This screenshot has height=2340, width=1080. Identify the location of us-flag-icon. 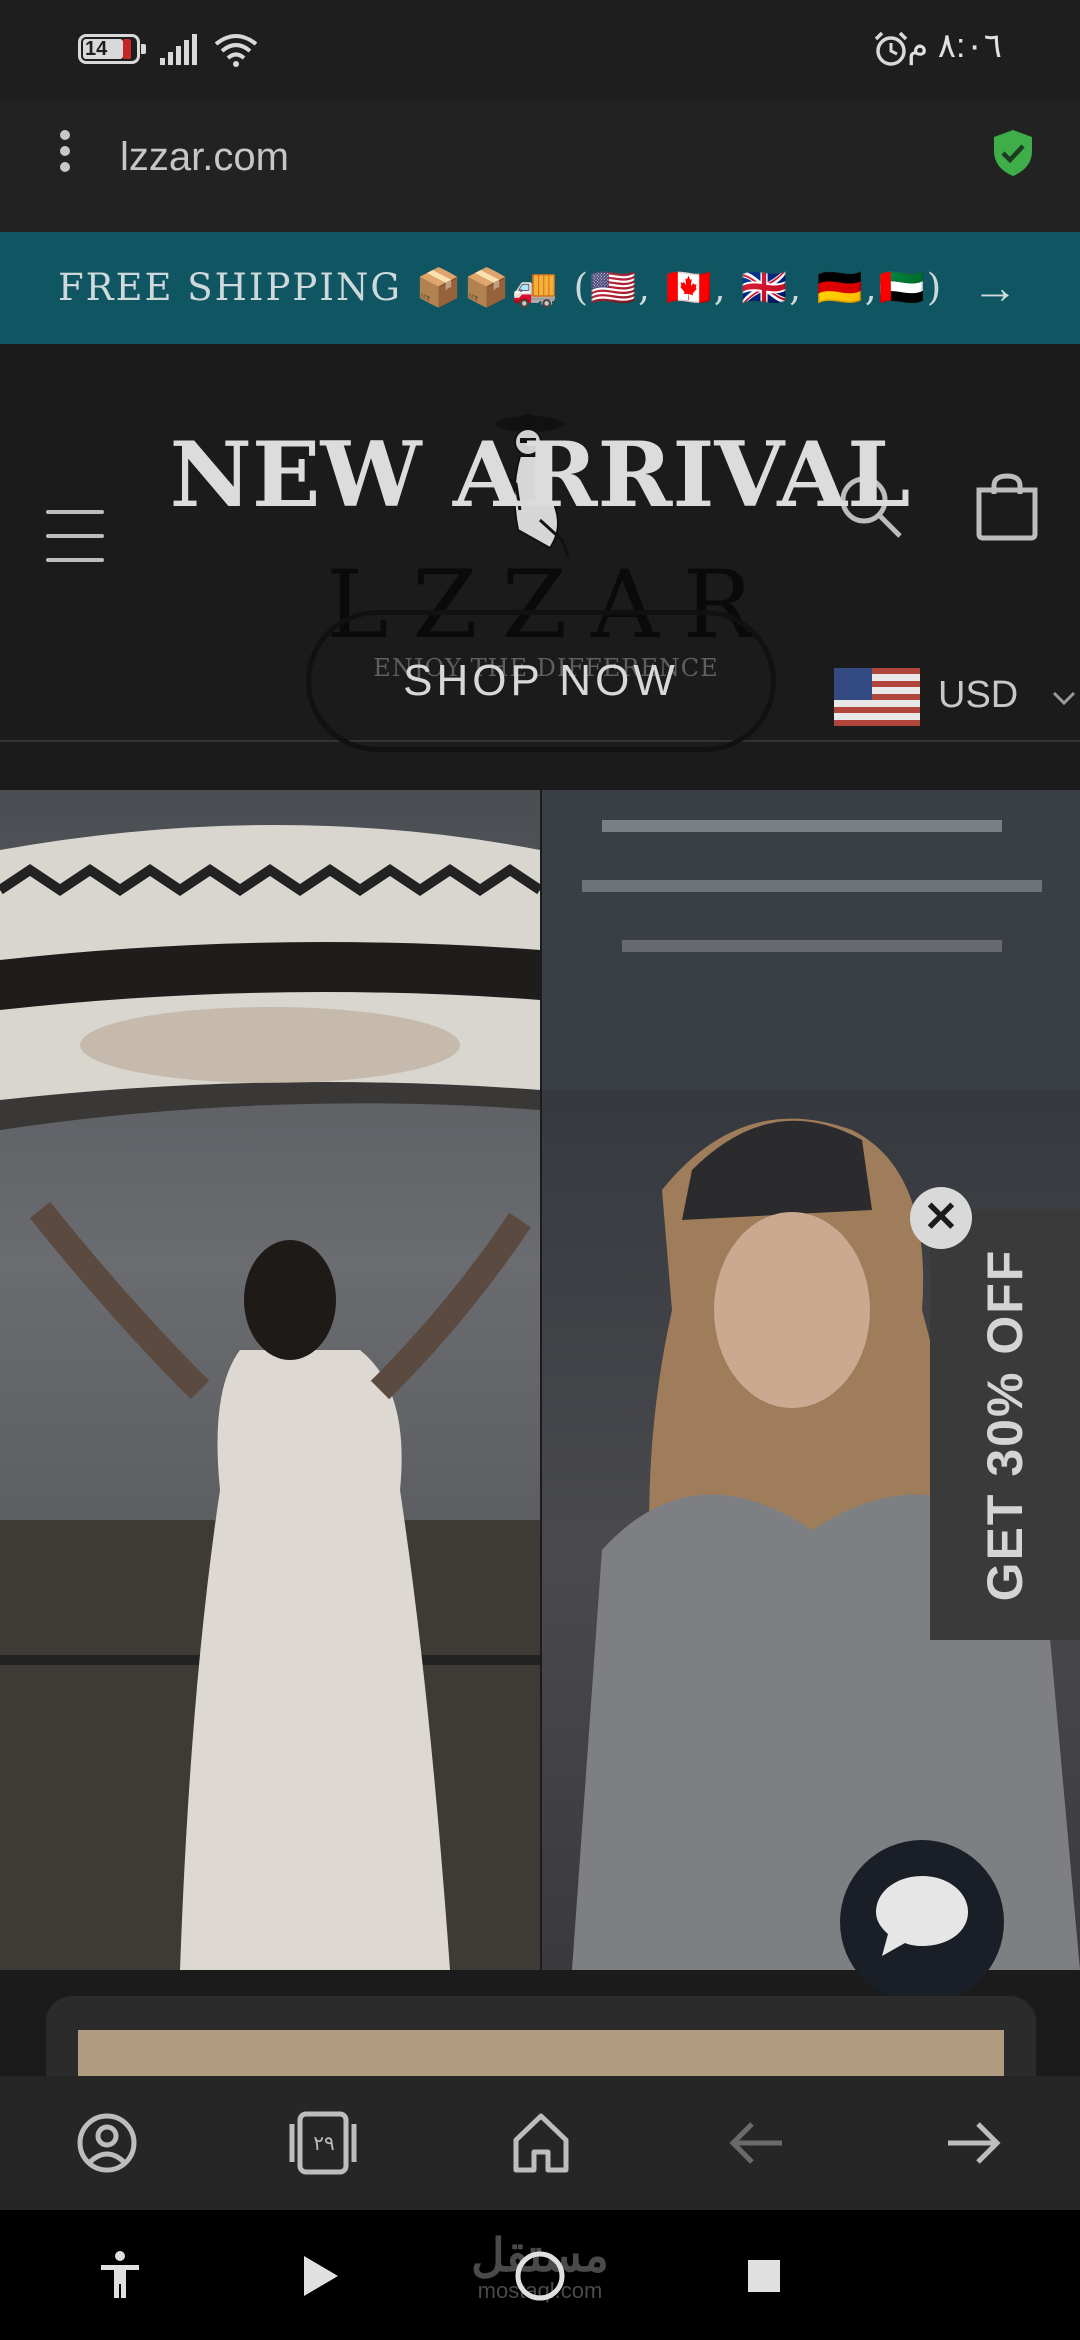
(877, 697).